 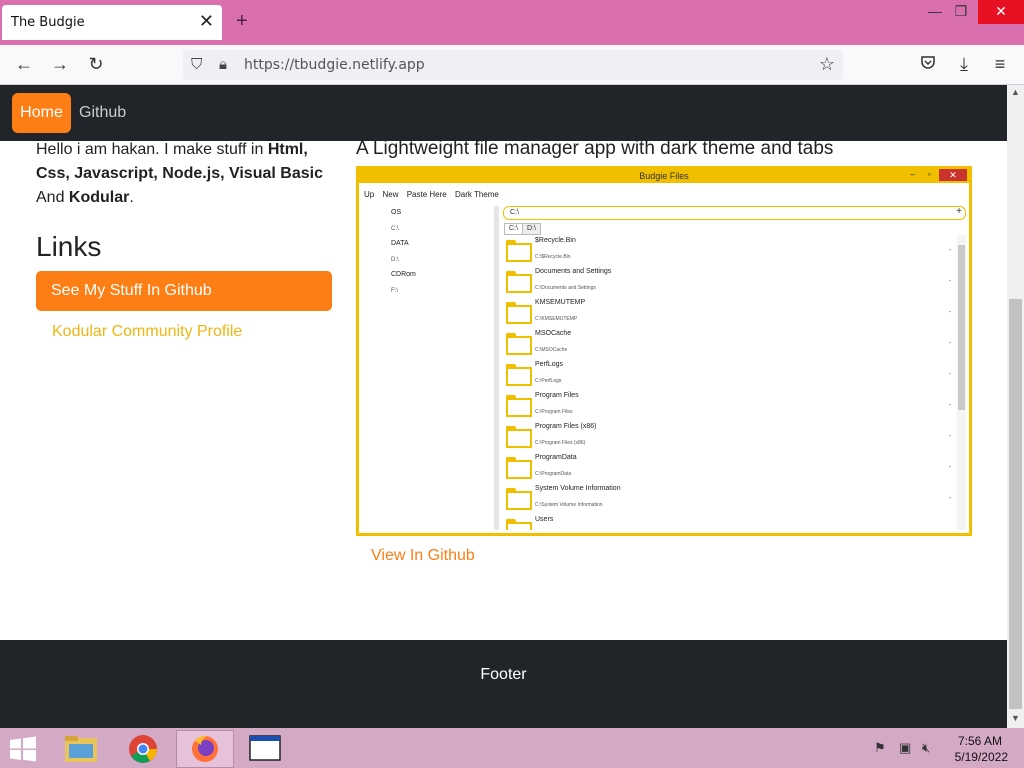 I want to click on folder-path: C:\PerfLogs, so click(x=548, y=381).